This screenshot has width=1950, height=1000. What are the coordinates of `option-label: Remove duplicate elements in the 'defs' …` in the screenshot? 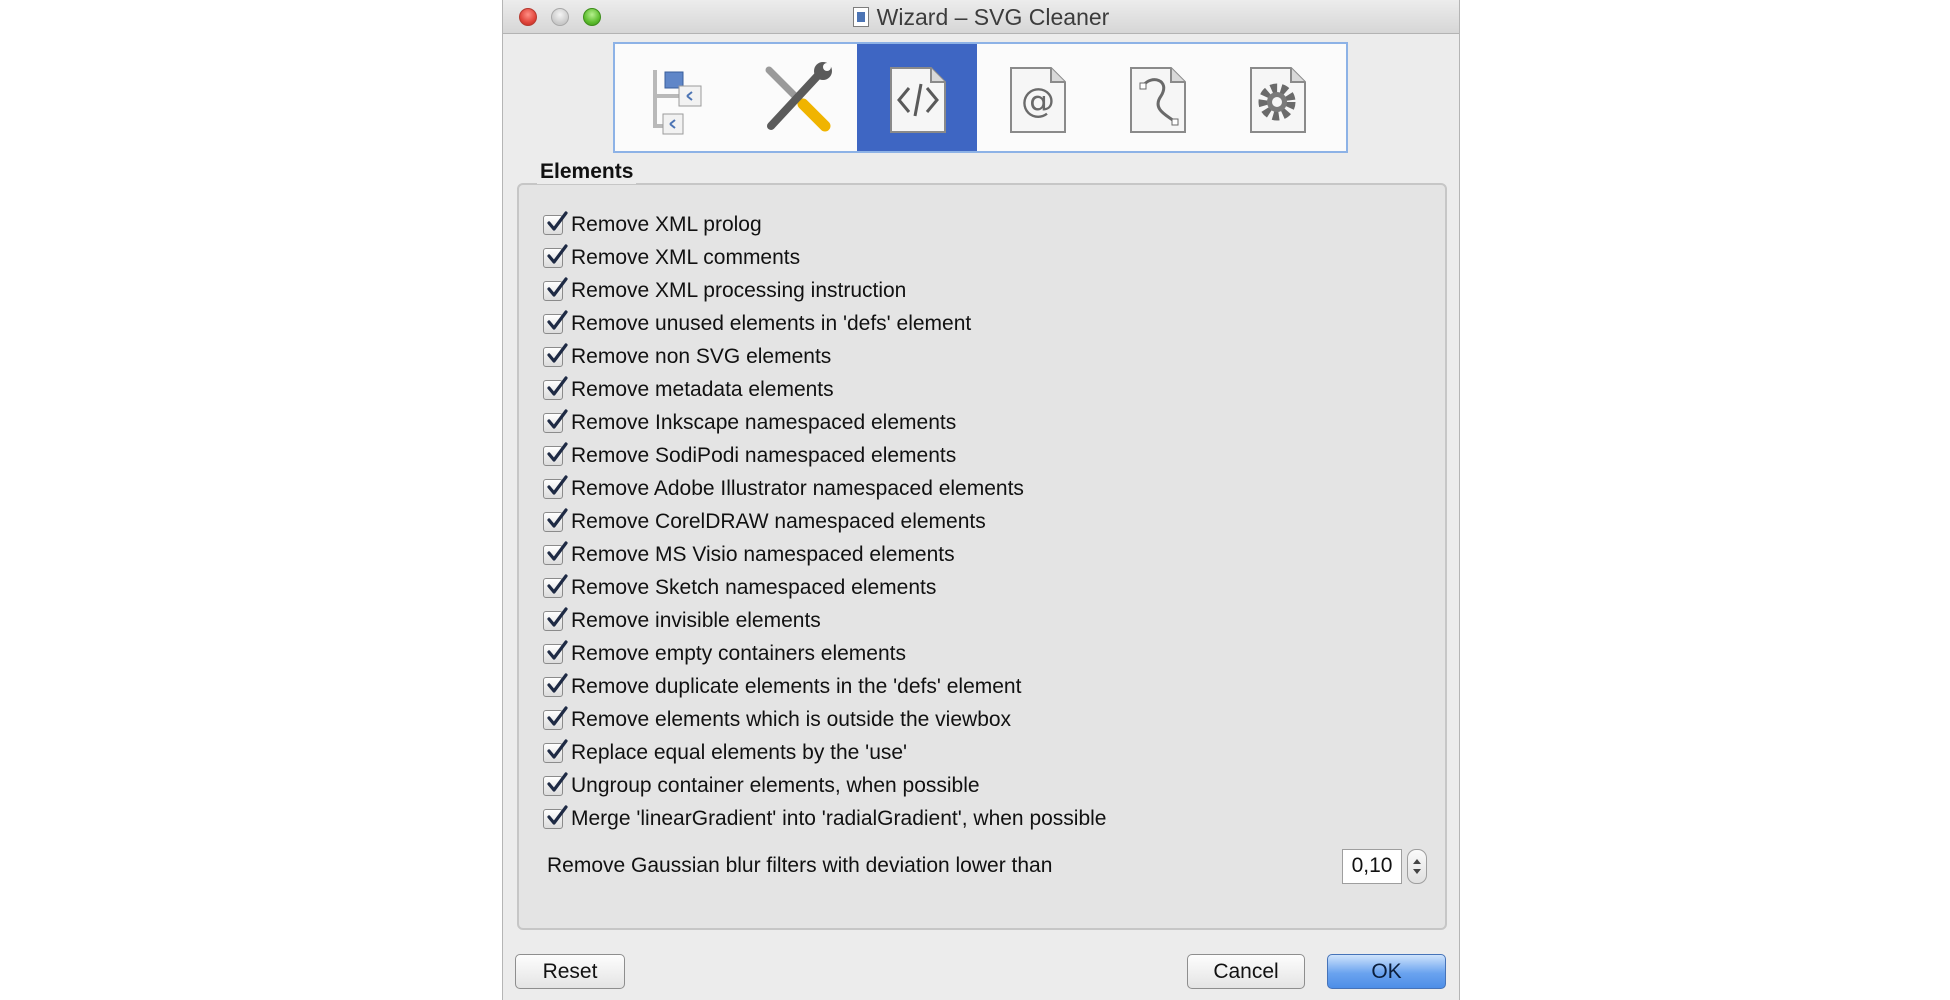 It's located at (796, 686).